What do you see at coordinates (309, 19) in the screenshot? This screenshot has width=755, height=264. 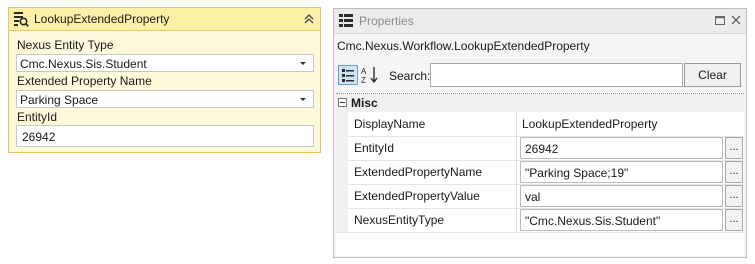 I see `collapse-chevron-icon` at bounding box center [309, 19].